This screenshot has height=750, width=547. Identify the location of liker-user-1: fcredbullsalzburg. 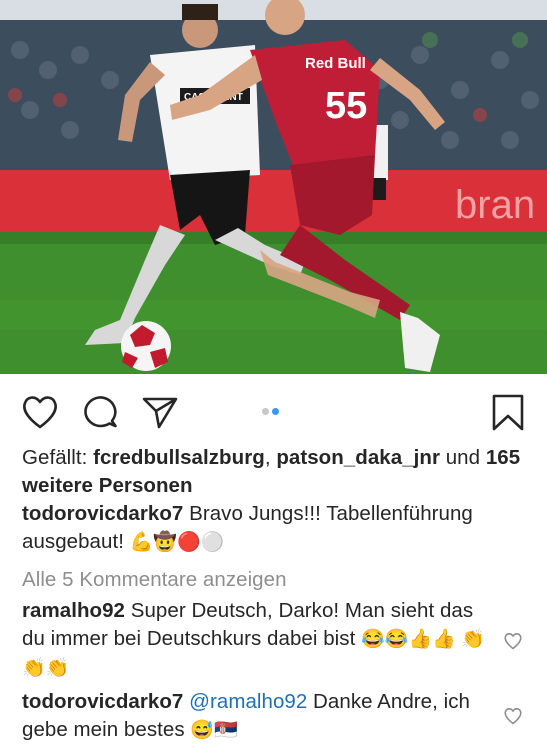
(179, 457).